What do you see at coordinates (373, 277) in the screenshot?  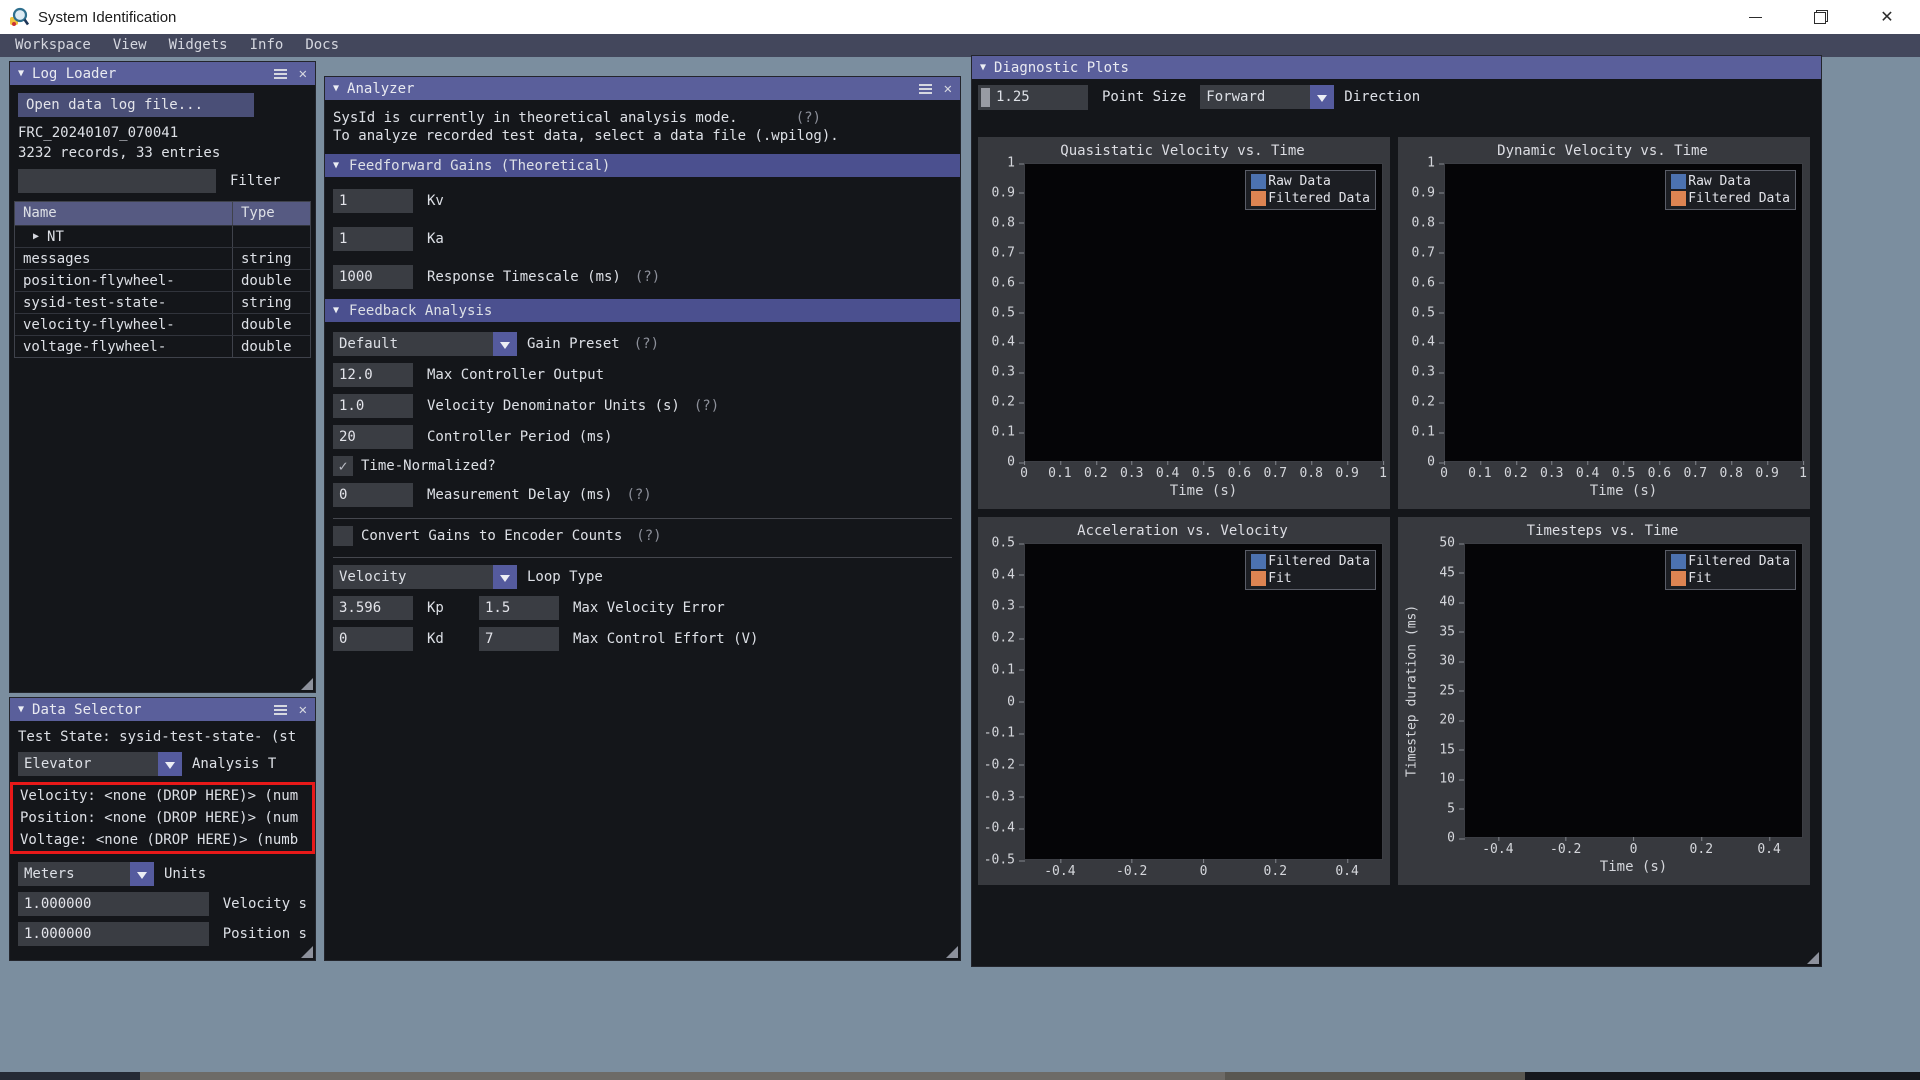 I see `response-timescale-input: 1000` at bounding box center [373, 277].